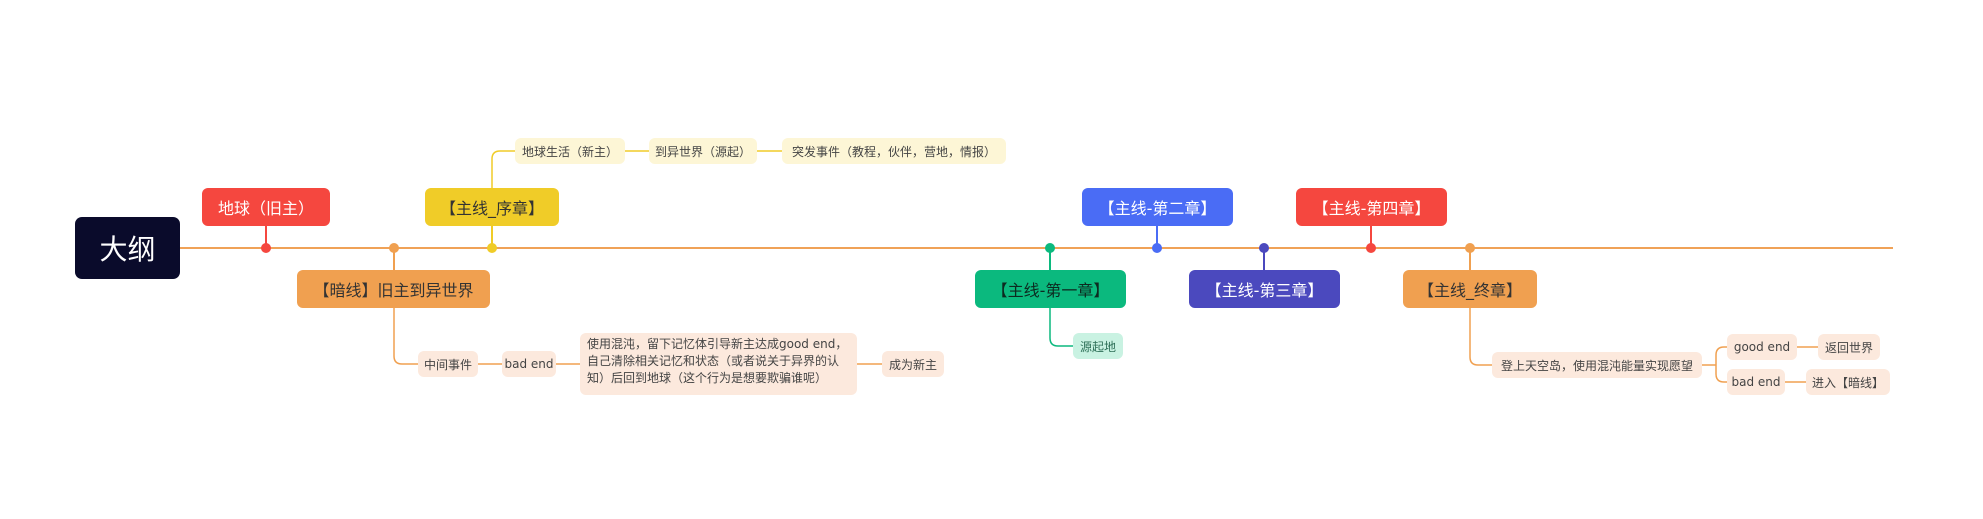 The image size is (1983, 519). Describe the element at coordinates (703, 151) in the screenshot. I see `prologue-child: 到异世界（源起）` at that location.